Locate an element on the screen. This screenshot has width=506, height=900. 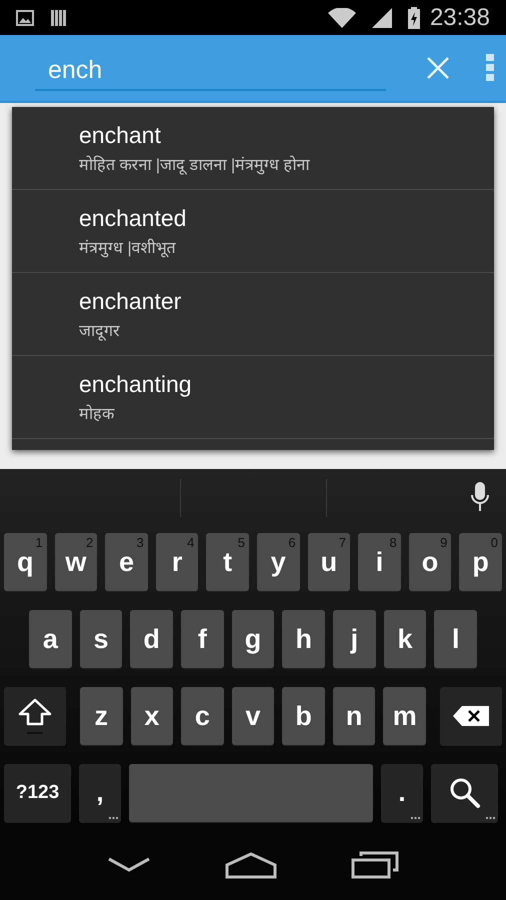
keyboard-key: s is located at coordinates (101, 639).